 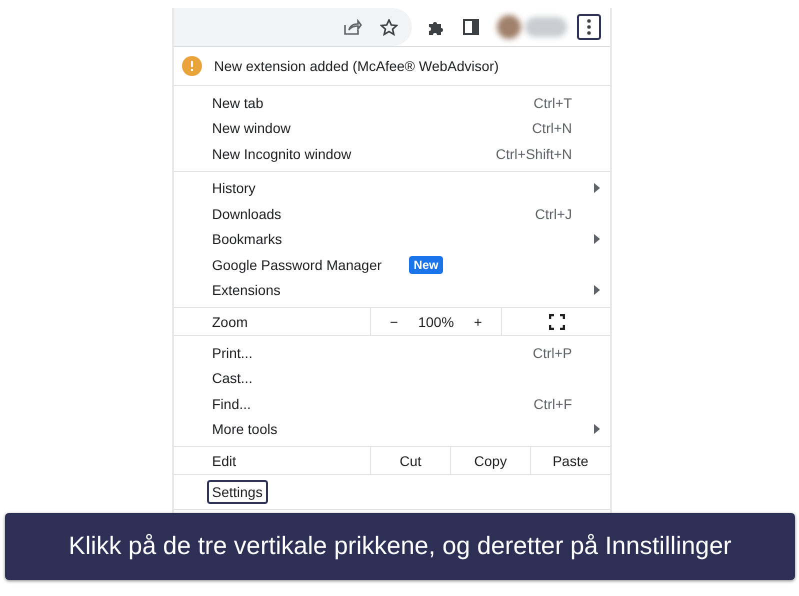 What do you see at coordinates (192, 66) in the screenshot?
I see `warning-icon` at bounding box center [192, 66].